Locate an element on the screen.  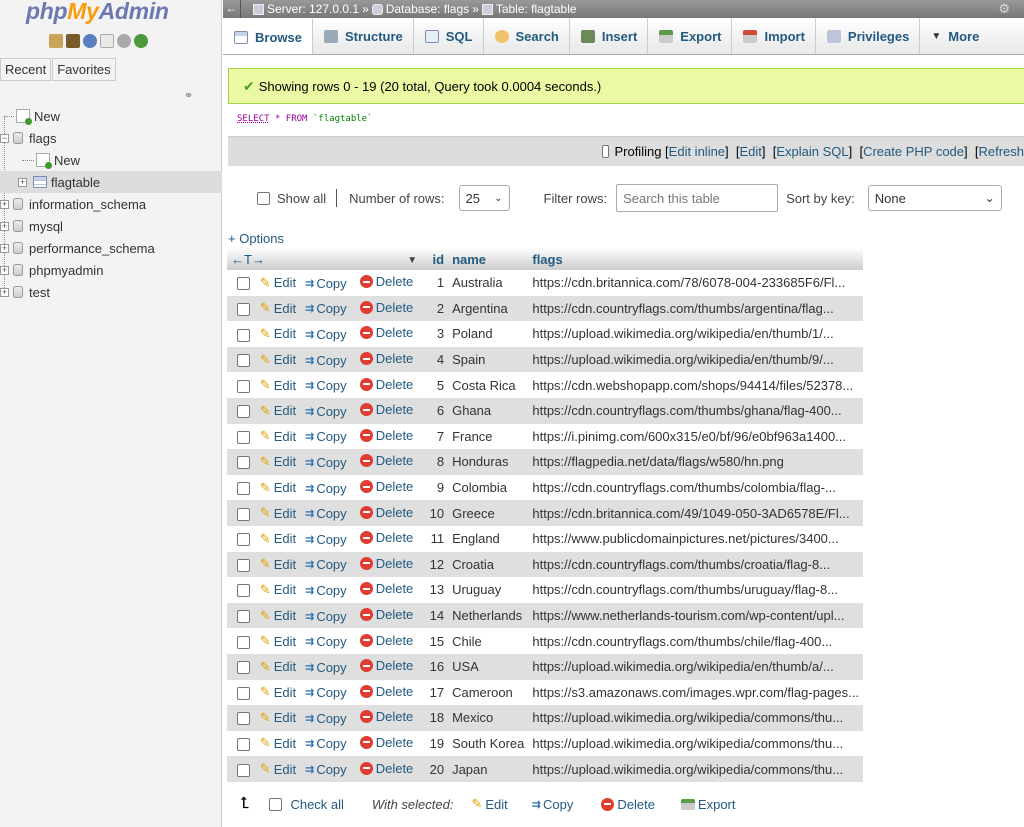
tree-db-information-schema: + information_schema is located at coordinates (111, 204).